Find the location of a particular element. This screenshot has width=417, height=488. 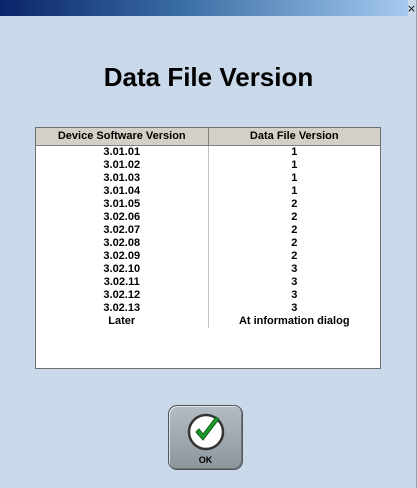

cell-device-software-version: 3.01.05 is located at coordinates (122, 204).